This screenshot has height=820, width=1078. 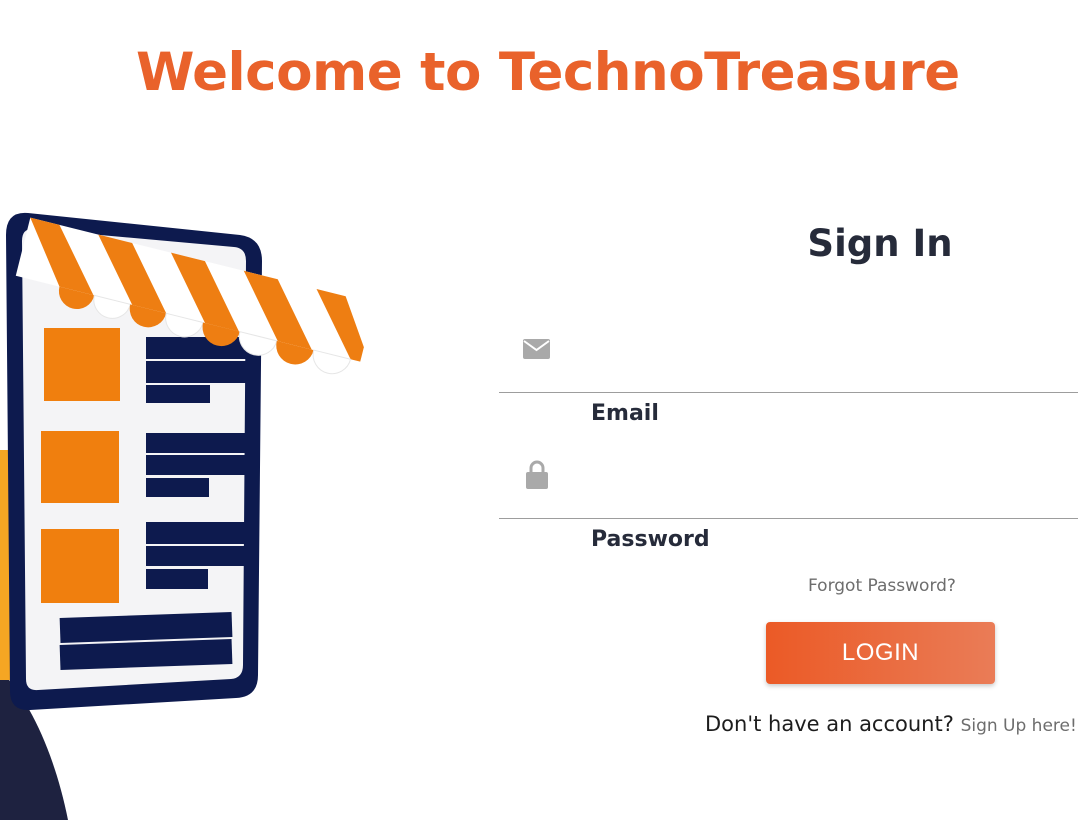 What do you see at coordinates (788, 518) in the screenshot?
I see `password-underline` at bounding box center [788, 518].